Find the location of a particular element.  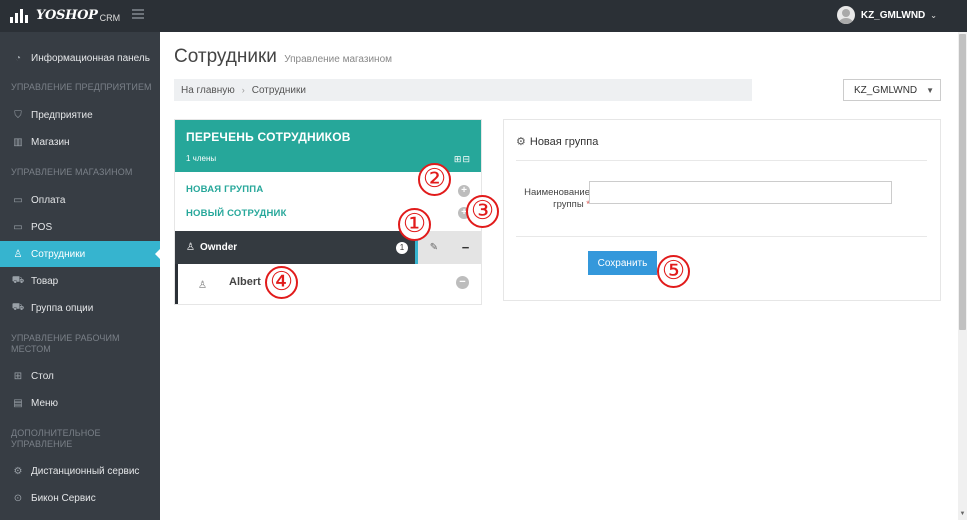

store-select-value: KZ_GMLWND is located at coordinates (886, 90).